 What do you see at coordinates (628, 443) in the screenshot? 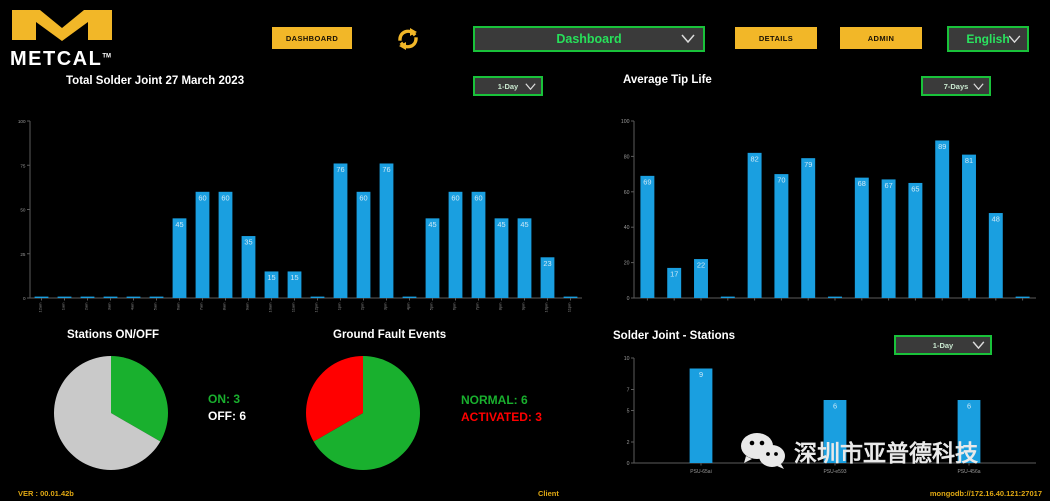
I see `svg-text: 2` at bounding box center [628, 443].